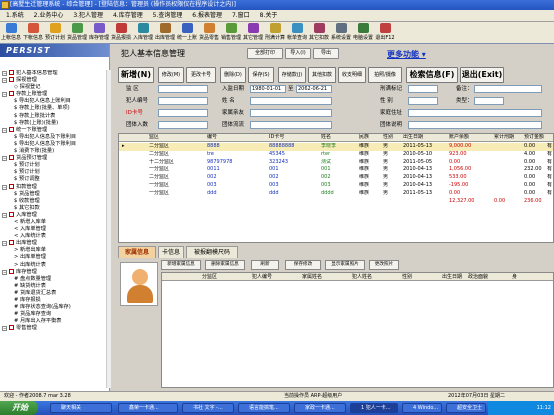  Describe the element at coordinates (413, 138) in the screenshot. I see `column-header: 出生日期` at that location.